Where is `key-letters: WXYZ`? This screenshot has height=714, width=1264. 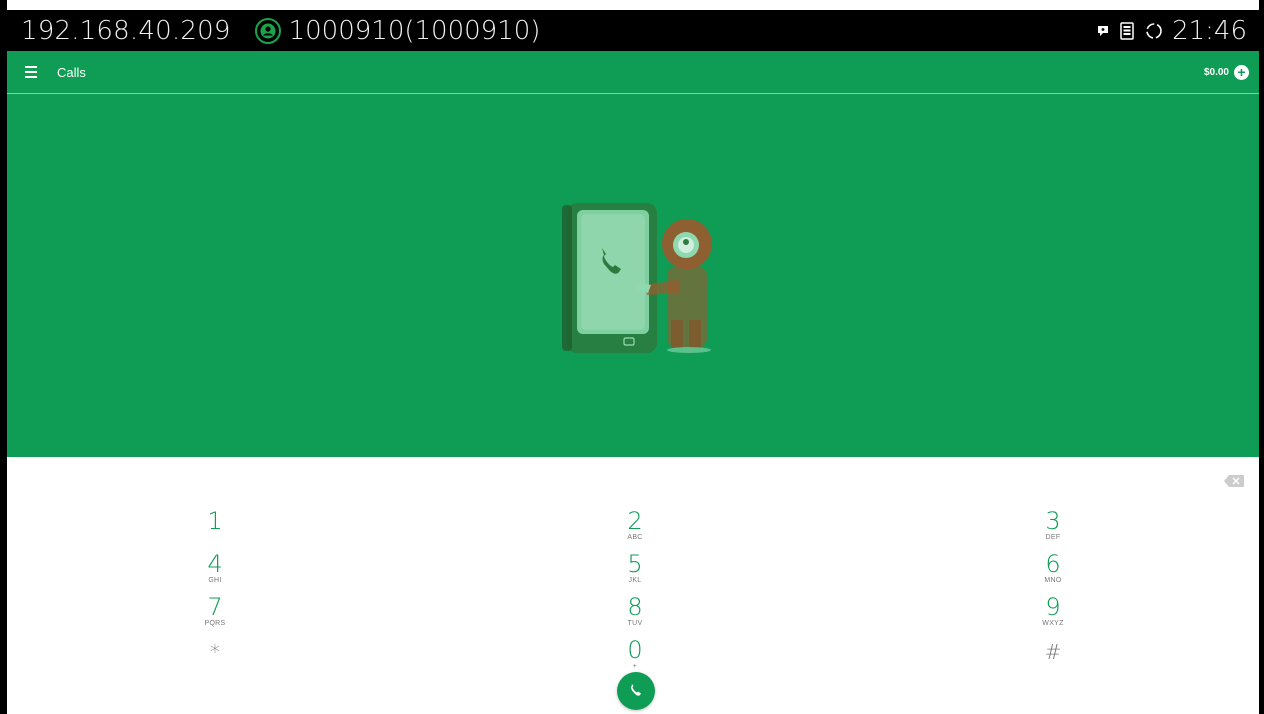 key-letters: WXYZ is located at coordinates (1053, 623).